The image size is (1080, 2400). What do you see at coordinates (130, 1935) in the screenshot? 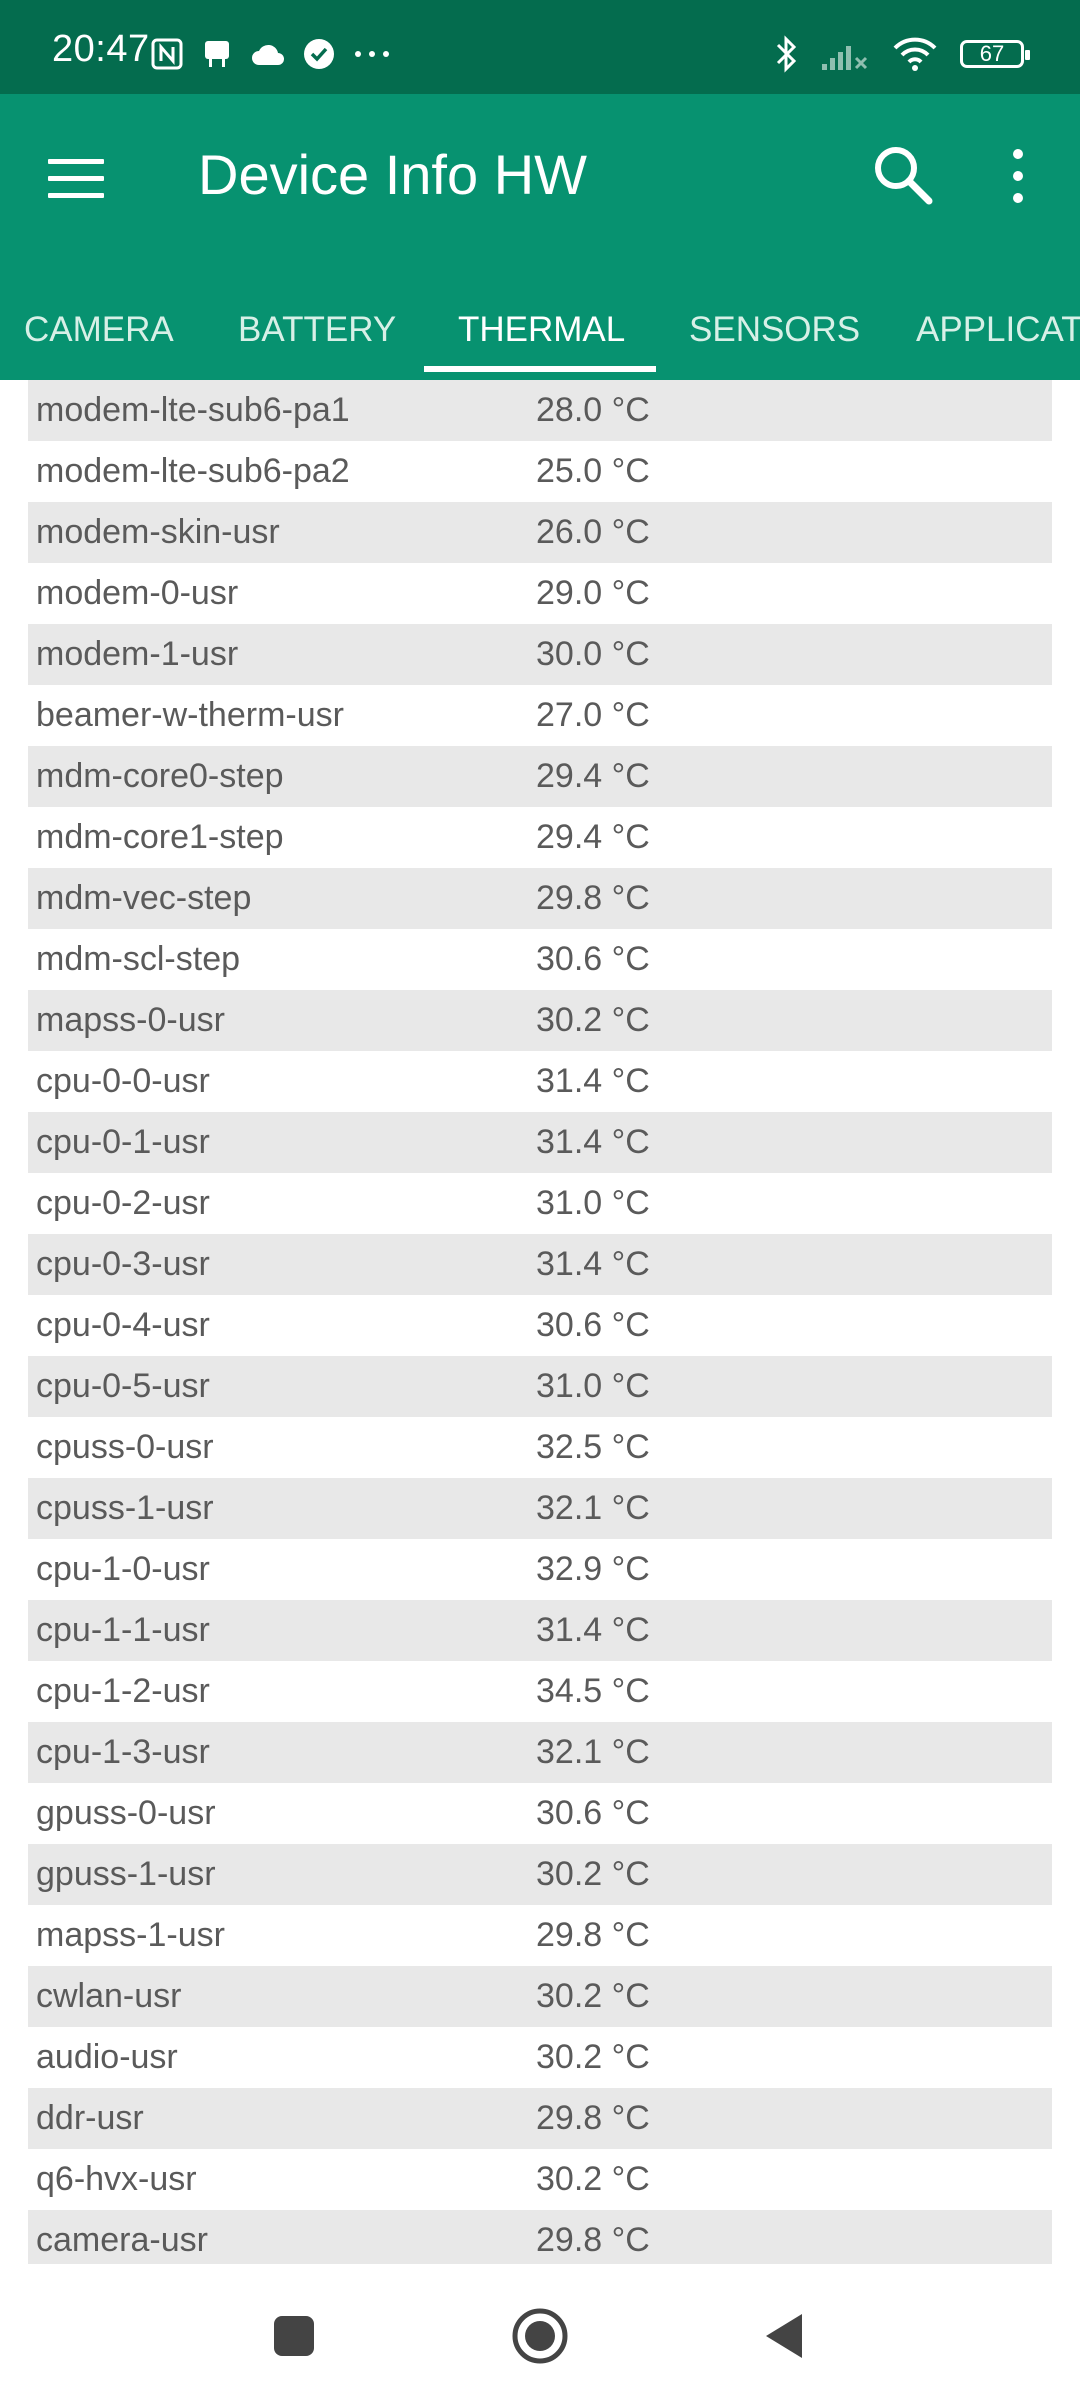
I see `sensor-name: mapss-1-usr` at bounding box center [130, 1935].